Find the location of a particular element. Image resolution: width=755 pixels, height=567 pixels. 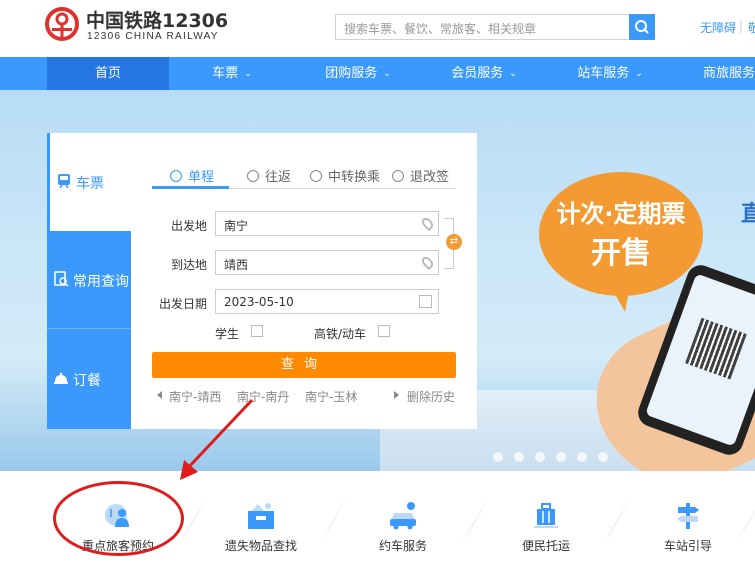

search-button is located at coordinates (642, 27).